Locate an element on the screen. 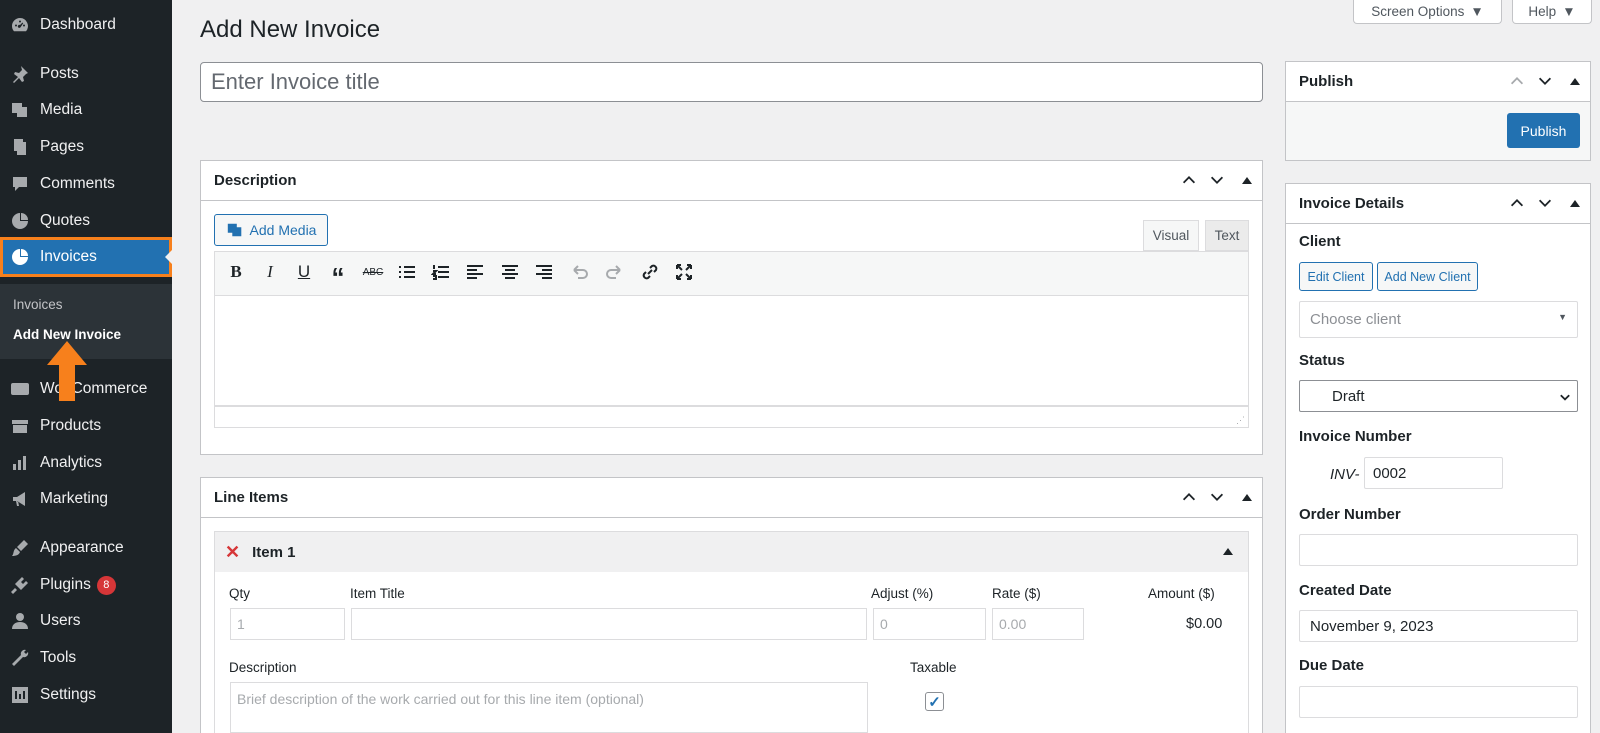 The image size is (1600, 733). status-select: Draft is located at coordinates (1438, 396).